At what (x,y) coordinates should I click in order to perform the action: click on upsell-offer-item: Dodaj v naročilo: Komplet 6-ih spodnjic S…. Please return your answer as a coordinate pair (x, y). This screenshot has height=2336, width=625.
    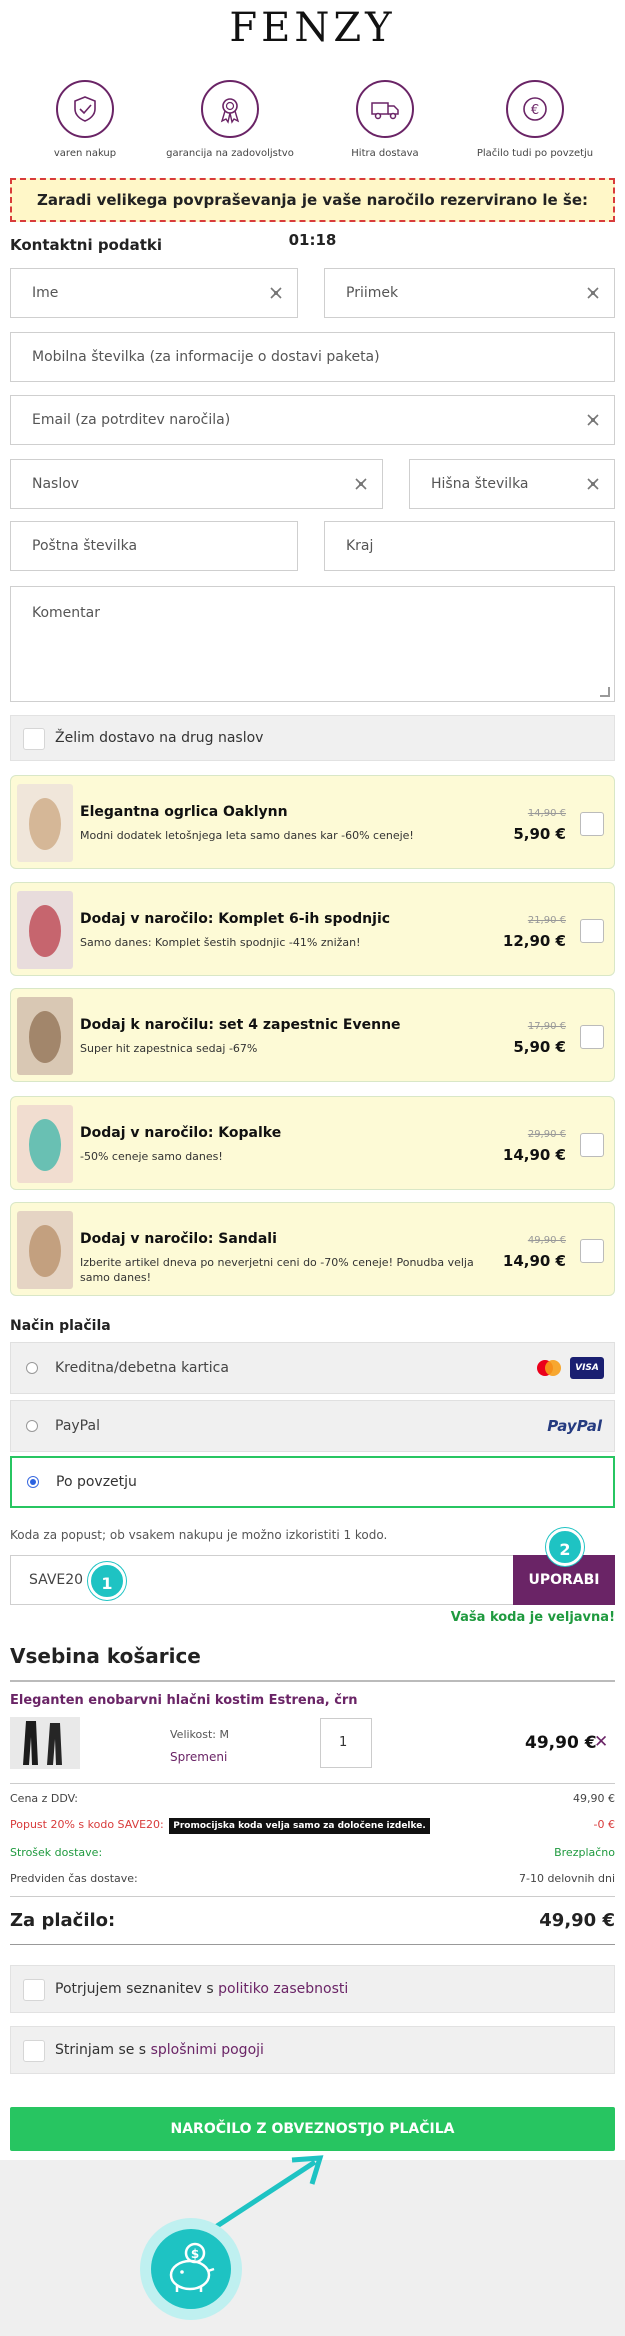
    Looking at the image, I should click on (312, 929).